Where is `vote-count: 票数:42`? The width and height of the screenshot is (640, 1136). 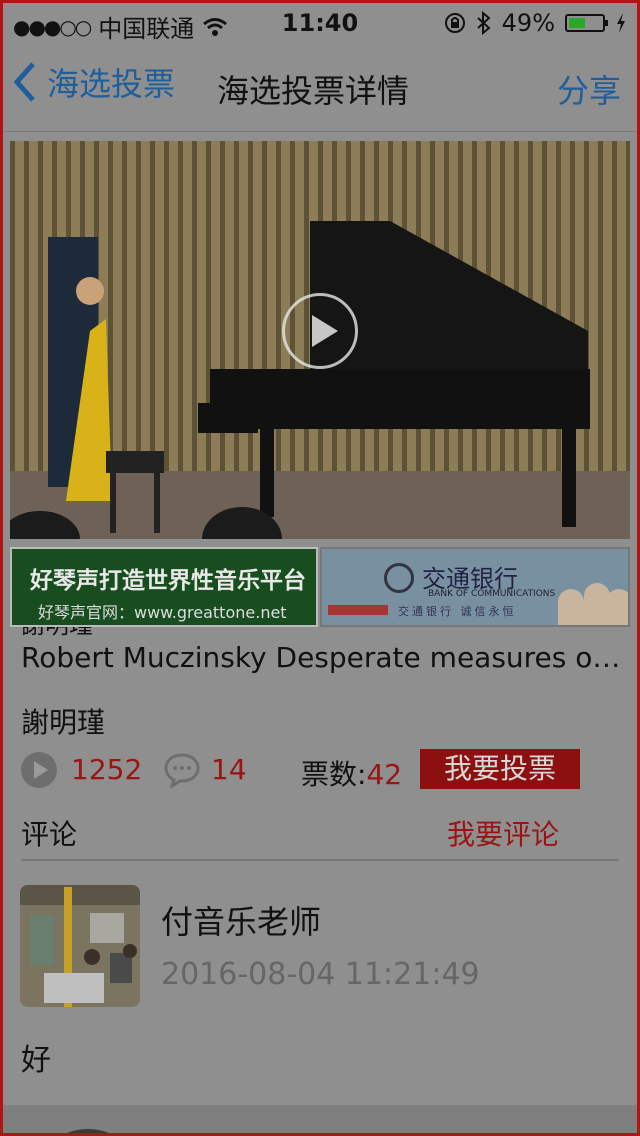
vote-count: 票数:42 is located at coordinates (351, 773).